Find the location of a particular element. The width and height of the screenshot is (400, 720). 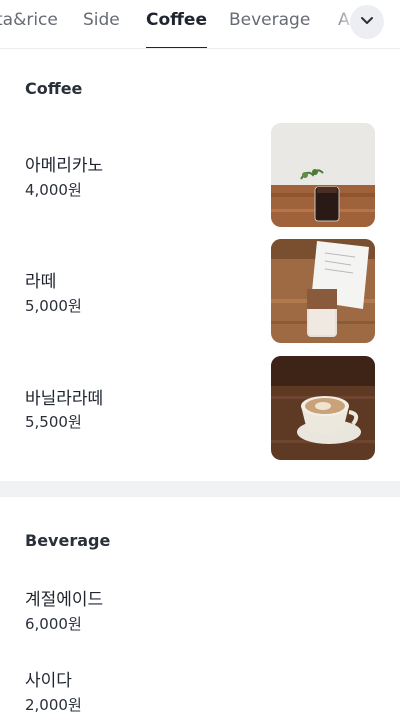

section-title-coffee: Coffee is located at coordinates (54, 88).